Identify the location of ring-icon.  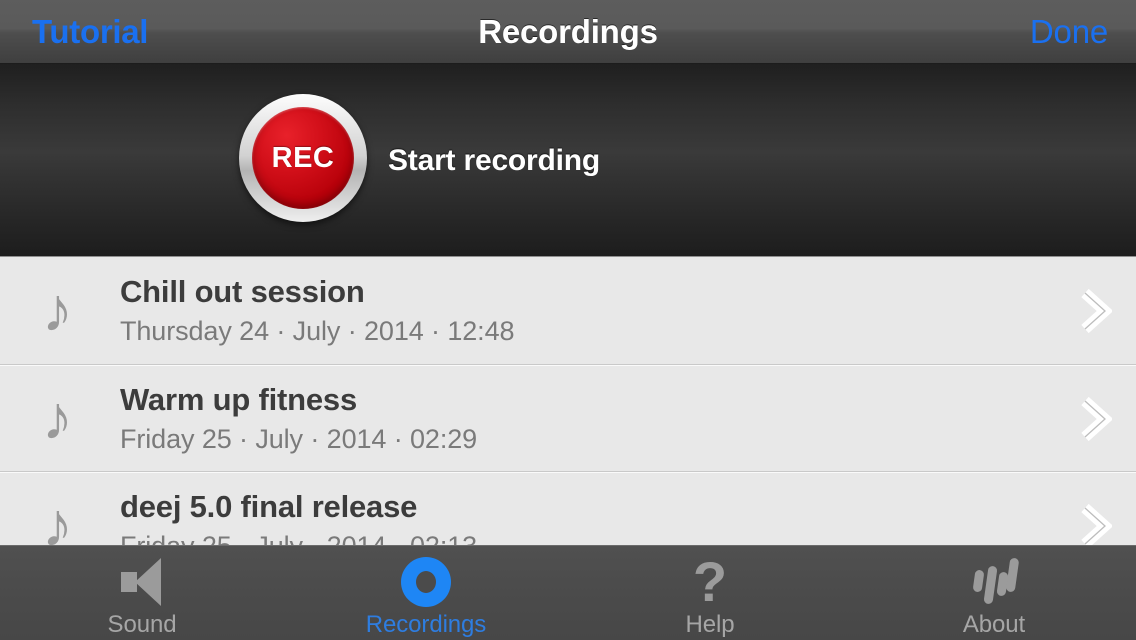
(426, 582).